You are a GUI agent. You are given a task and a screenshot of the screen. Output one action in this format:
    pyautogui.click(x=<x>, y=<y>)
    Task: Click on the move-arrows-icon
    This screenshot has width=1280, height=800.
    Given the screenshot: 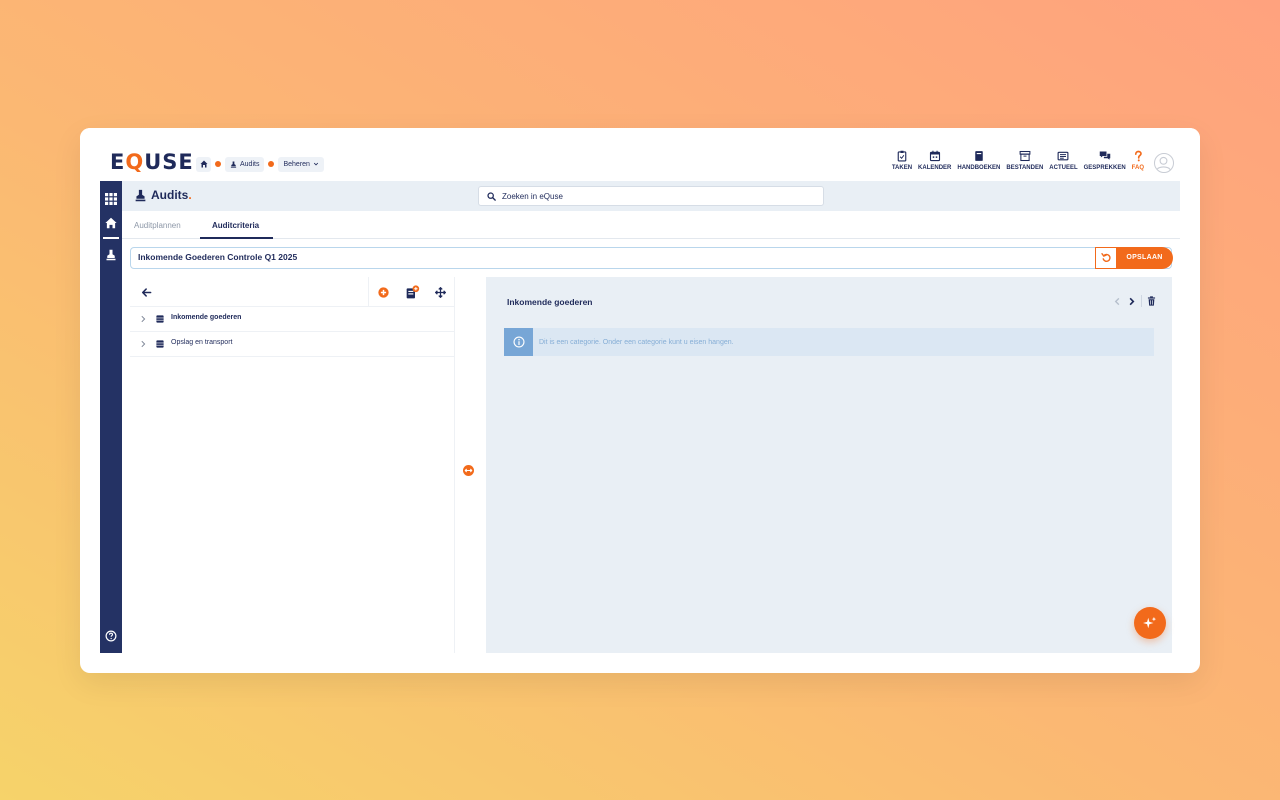 What is the action you would take?
    pyautogui.click(x=440, y=292)
    